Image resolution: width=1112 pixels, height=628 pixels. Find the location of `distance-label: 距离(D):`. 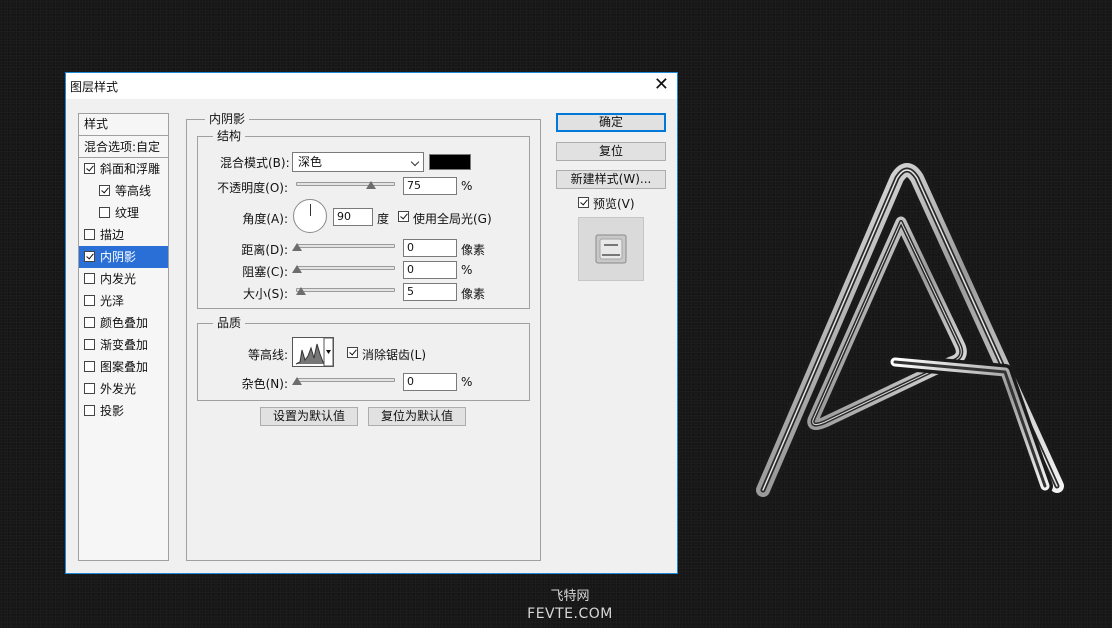

distance-label: 距离(D): is located at coordinates (264, 250).